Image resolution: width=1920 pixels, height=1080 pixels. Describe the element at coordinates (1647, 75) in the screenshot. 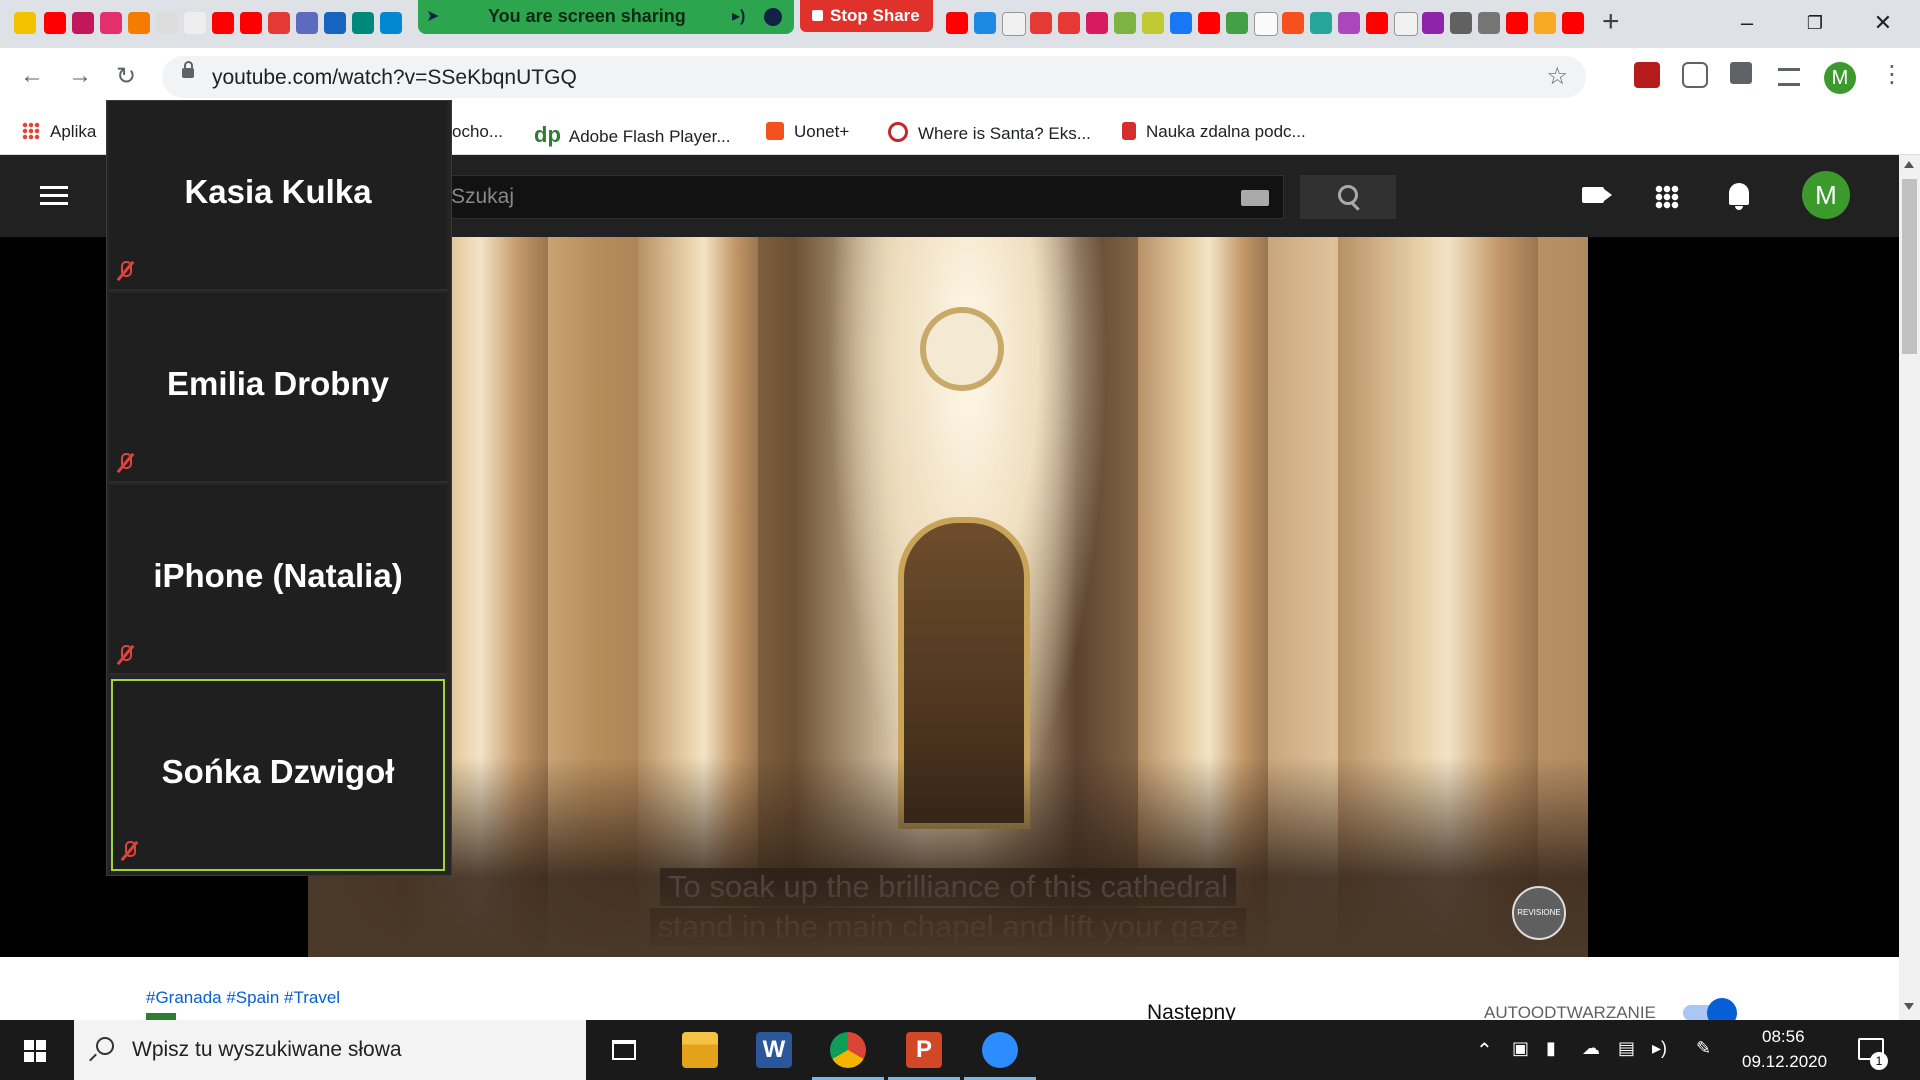

I see `pdf-extension-icon` at that location.